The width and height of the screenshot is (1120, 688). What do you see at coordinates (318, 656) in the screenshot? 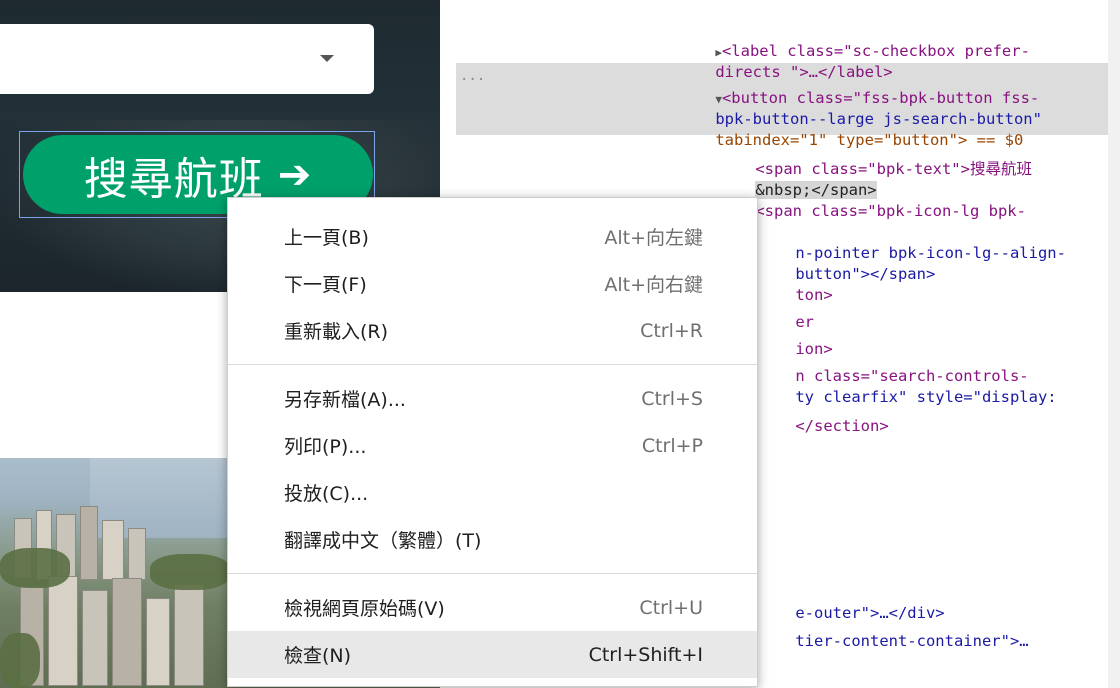
I see `menu-item-label: 檢查(N)` at bounding box center [318, 656].